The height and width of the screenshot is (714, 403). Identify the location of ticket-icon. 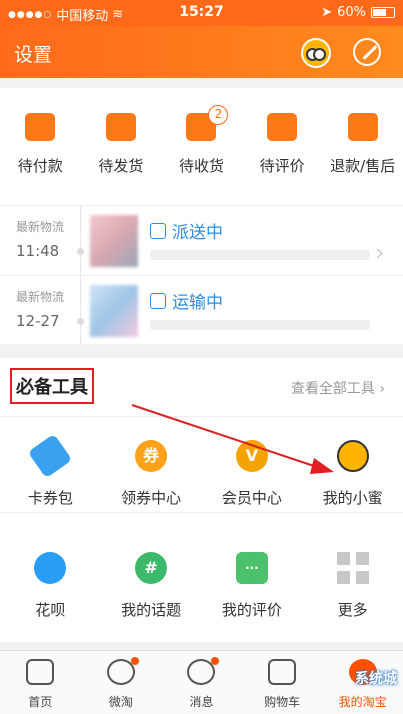
(50, 456).